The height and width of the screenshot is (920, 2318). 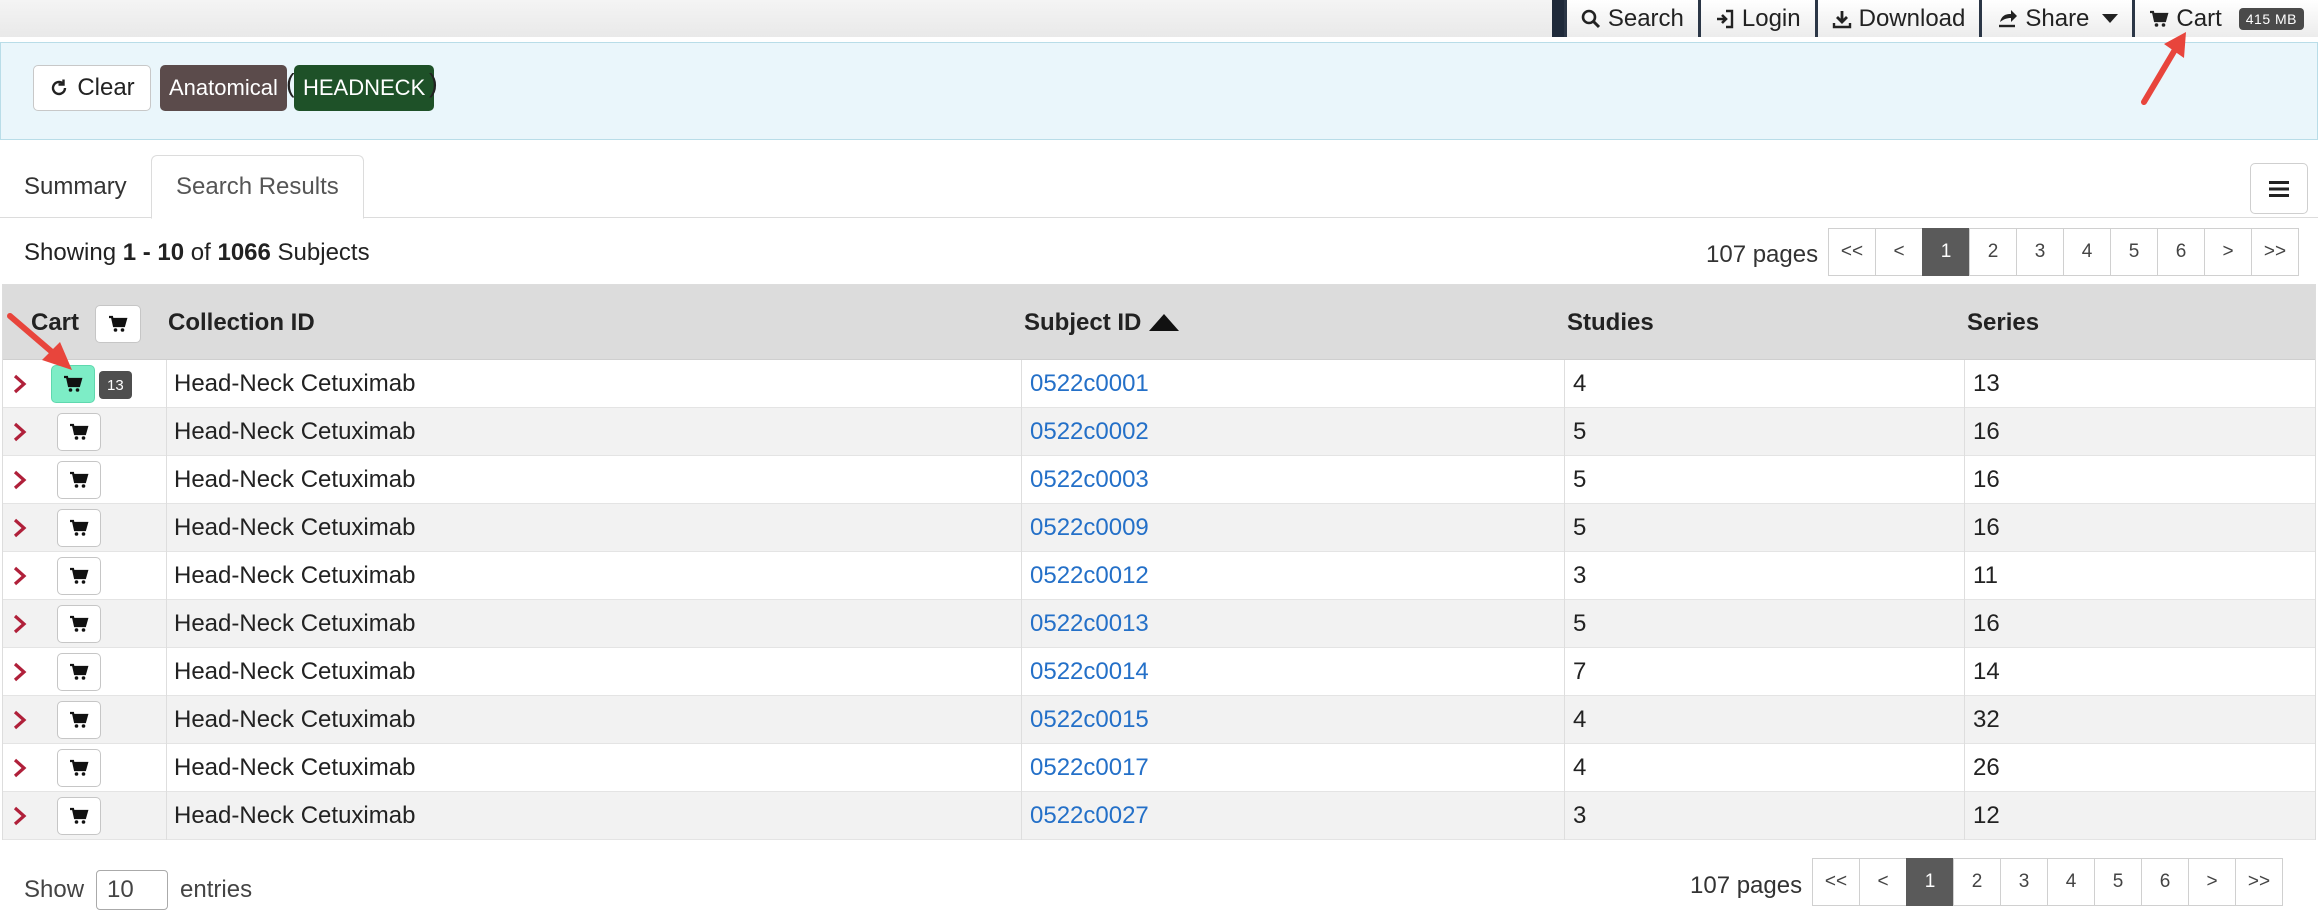 What do you see at coordinates (1089, 624) in the screenshot?
I see `subject-id-link: 0522c0013` at bounding box center [1089, 624].